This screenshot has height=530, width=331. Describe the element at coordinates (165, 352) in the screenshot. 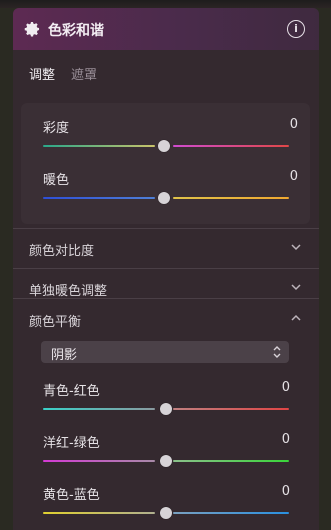

I see `tone-range-select: 阴影` at that location.